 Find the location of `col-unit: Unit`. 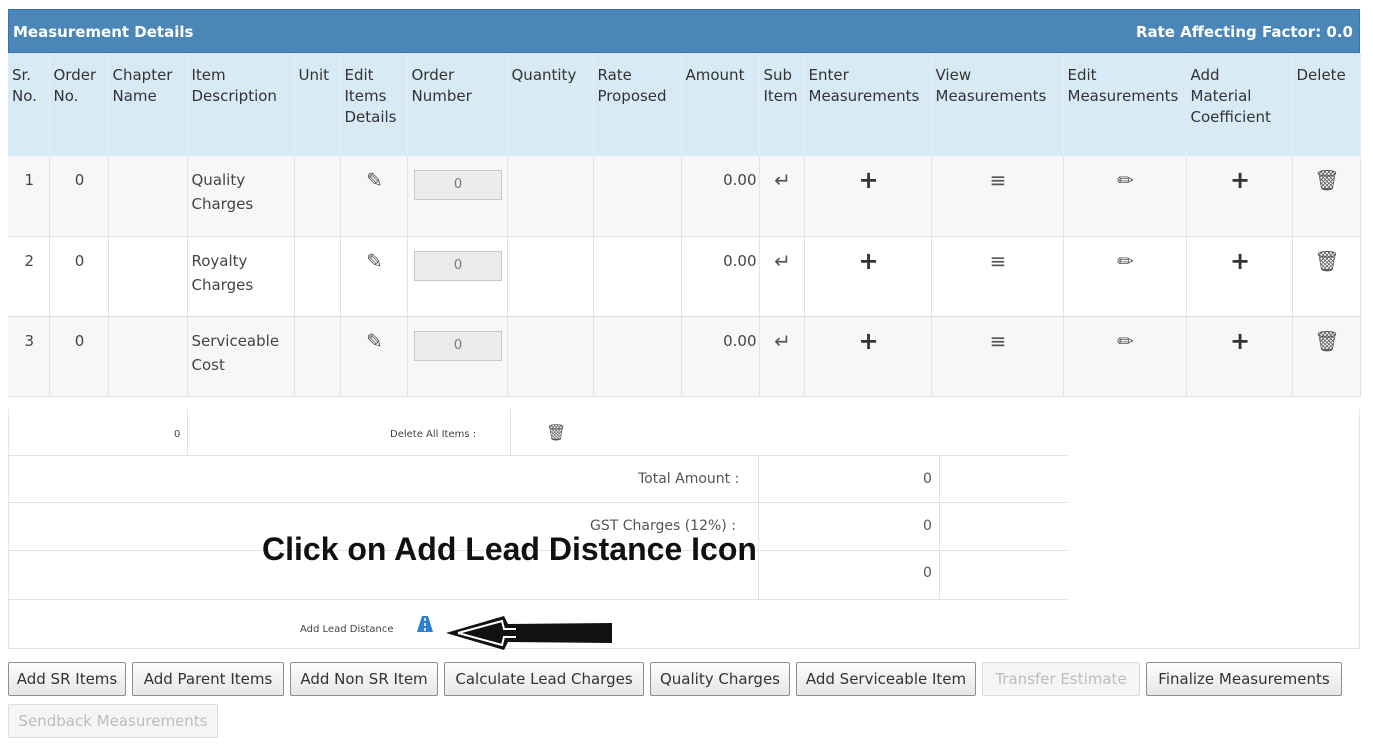

col-unit: Unit is located at coordinates (317, 104).